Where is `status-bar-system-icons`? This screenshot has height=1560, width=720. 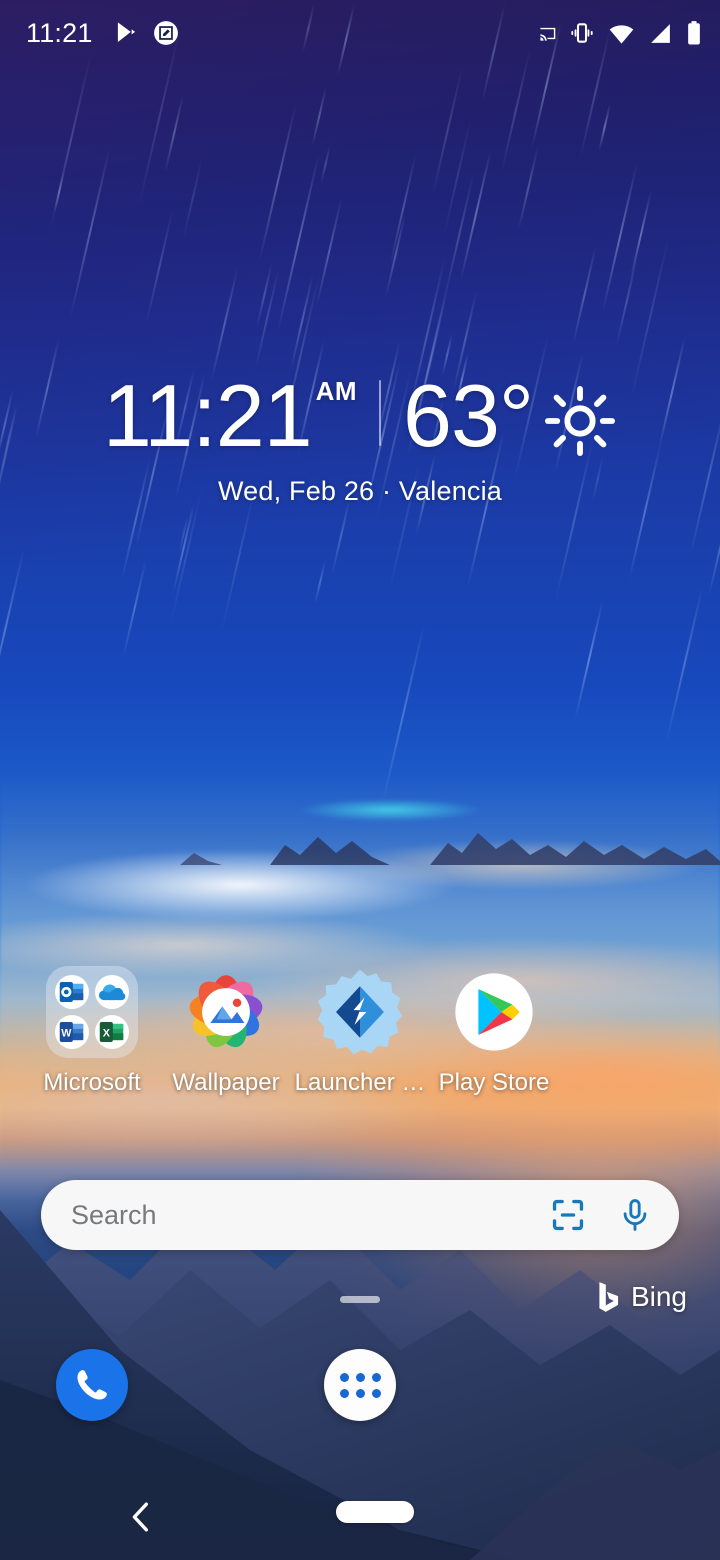 status-bar-system-icons is located at coordinates (620, 33).